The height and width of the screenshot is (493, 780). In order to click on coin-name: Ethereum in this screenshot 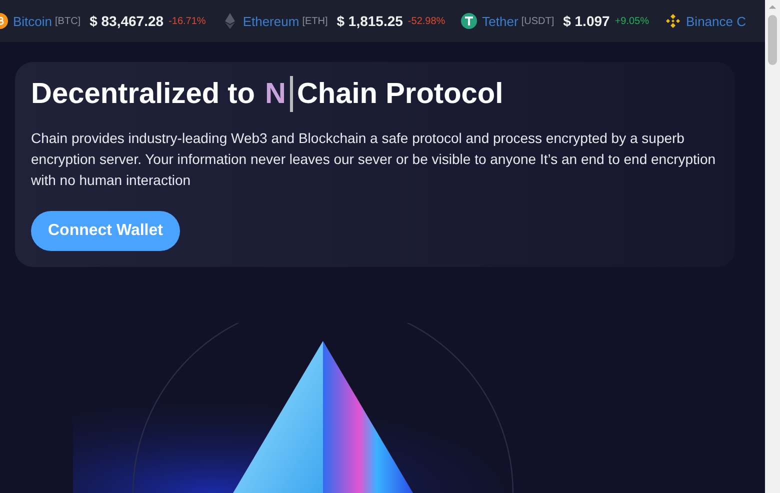, I will do `click(271, 21)`.